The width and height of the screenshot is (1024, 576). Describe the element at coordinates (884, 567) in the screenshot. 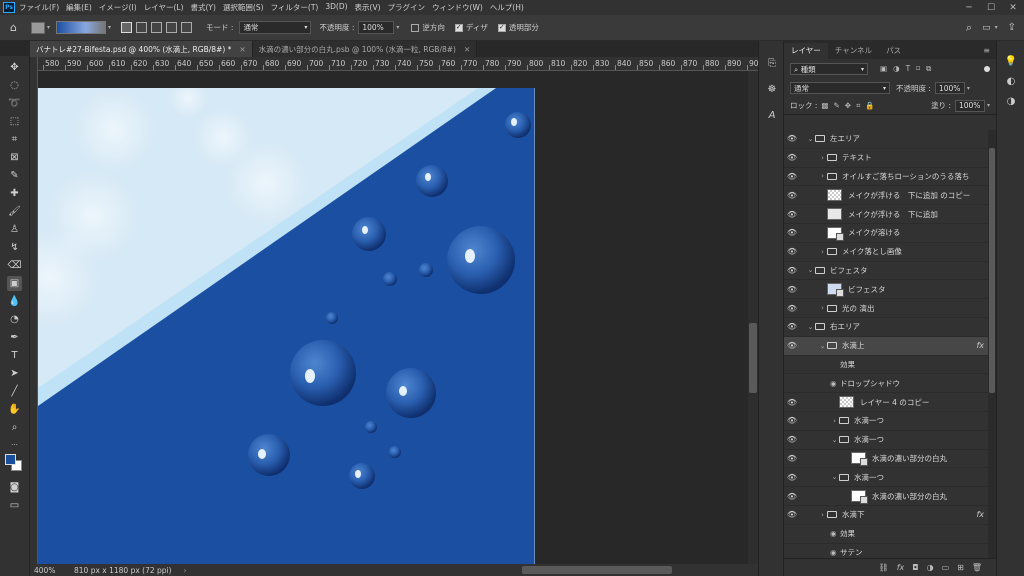

I see `link-layers-icon: ⛓` at that location.